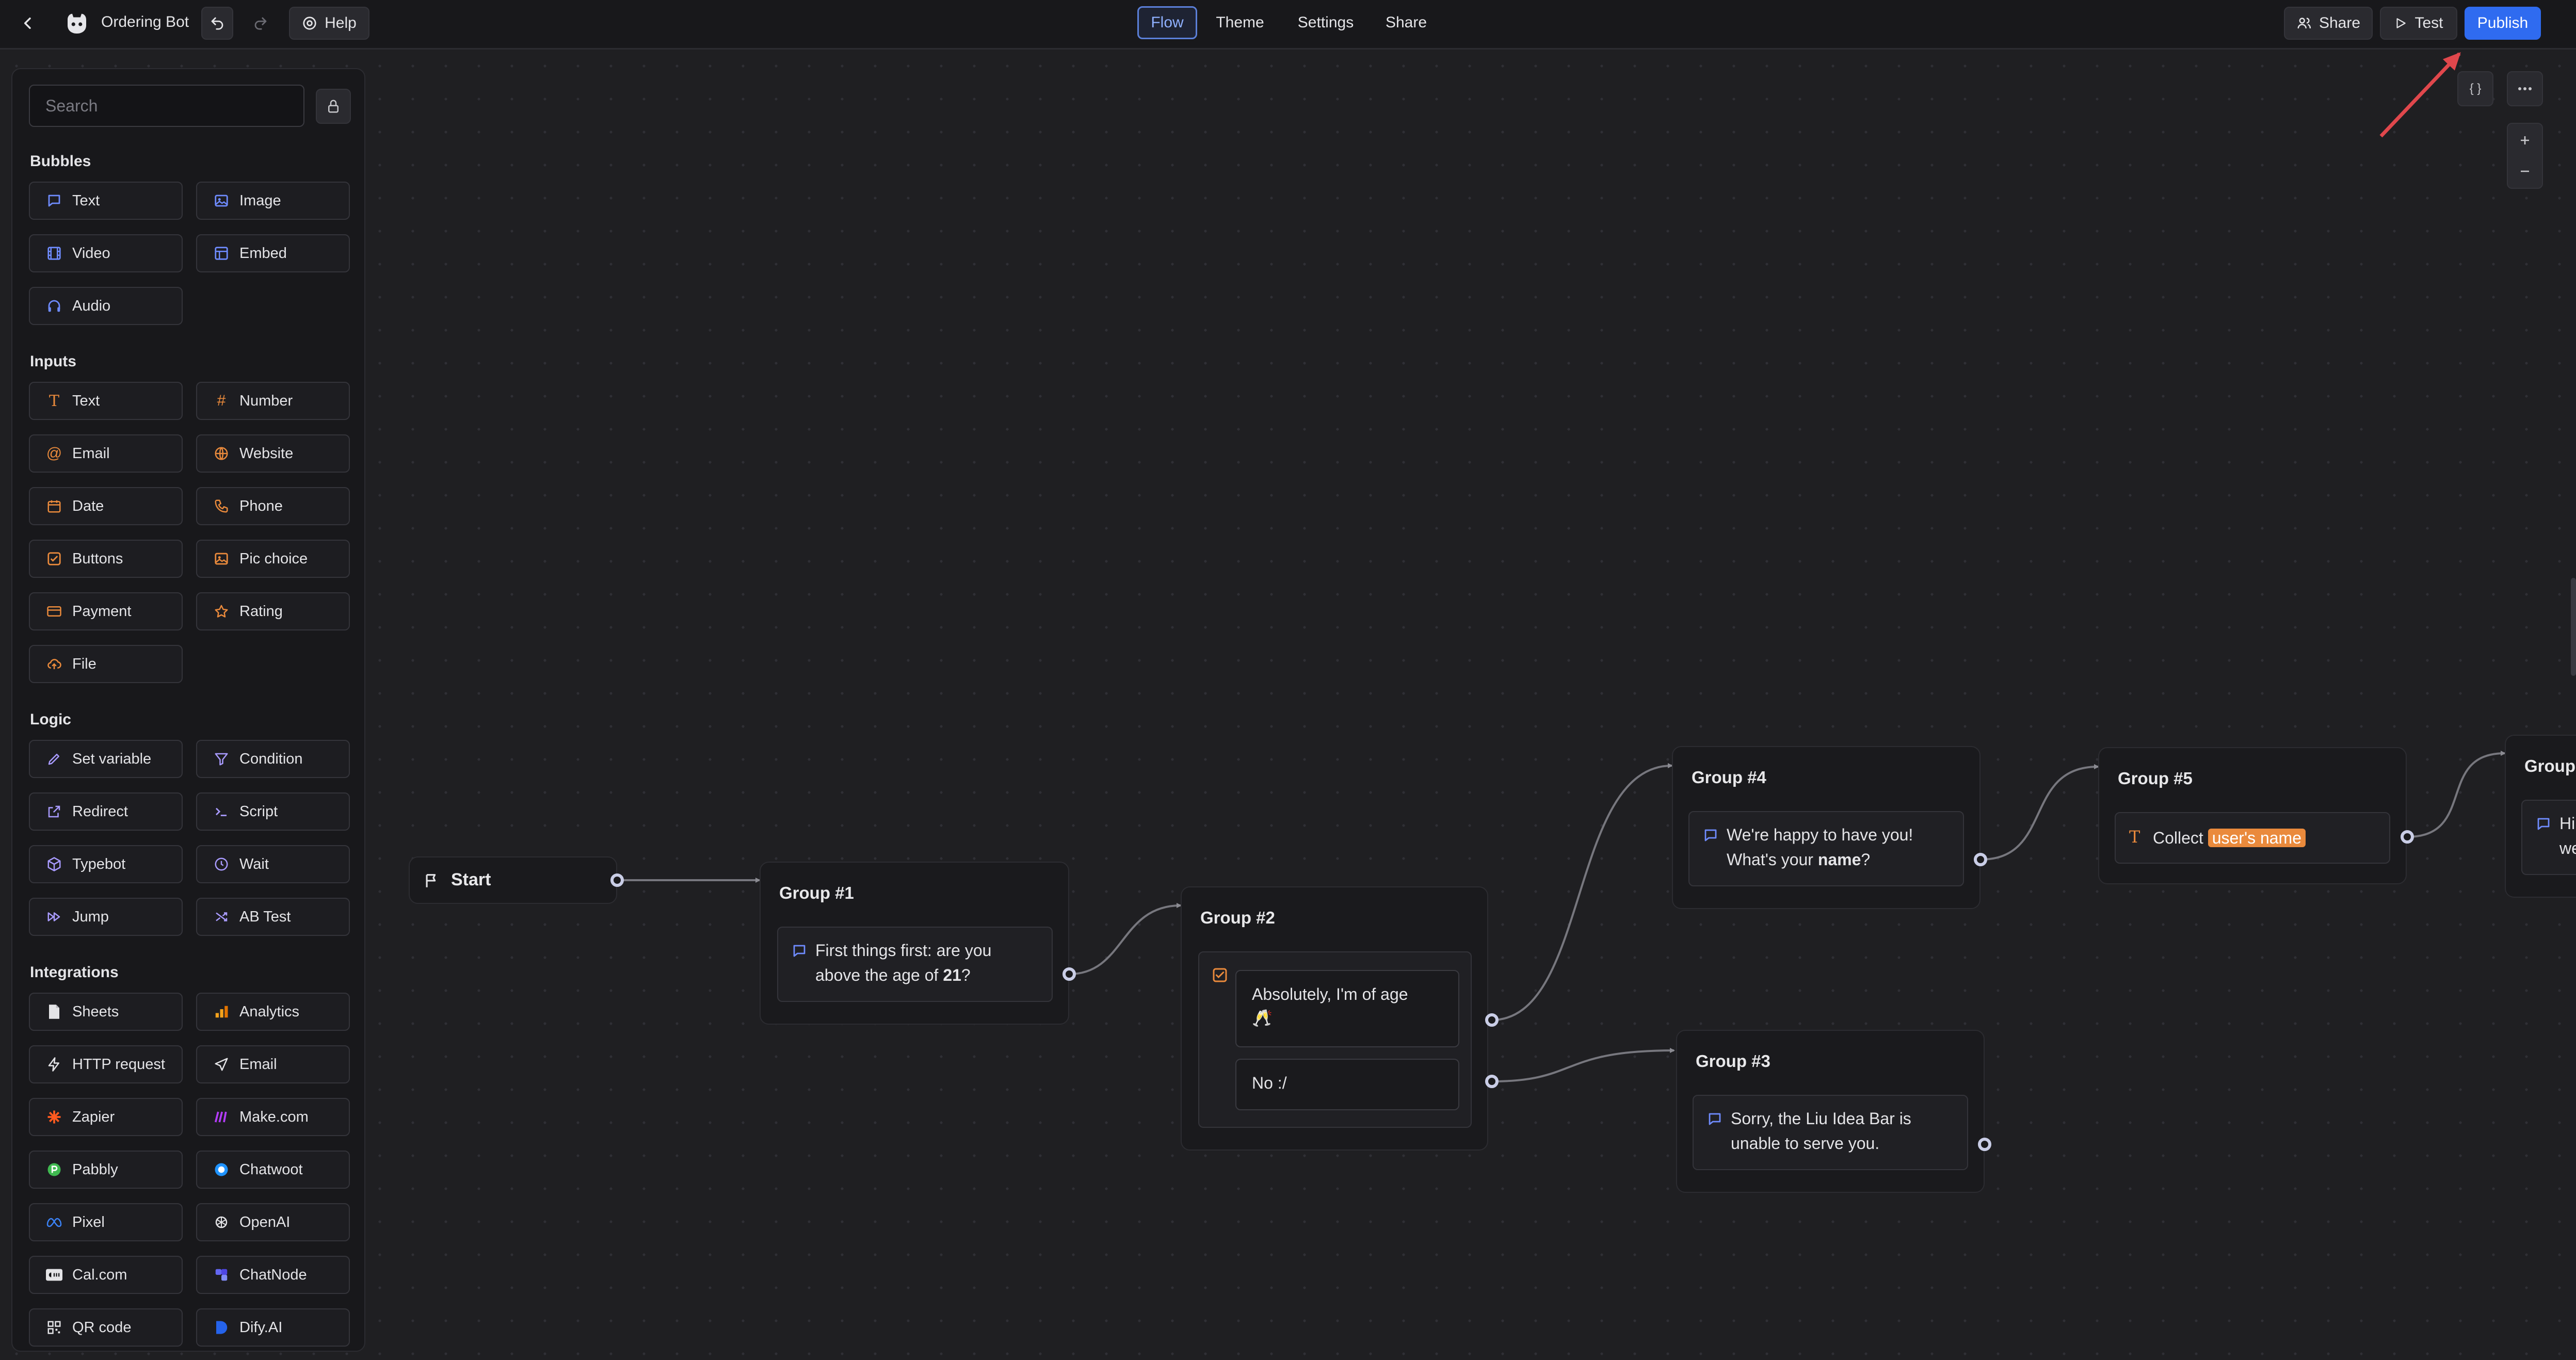  I want to click on block-label: ChatNode, so click(273, 1274).